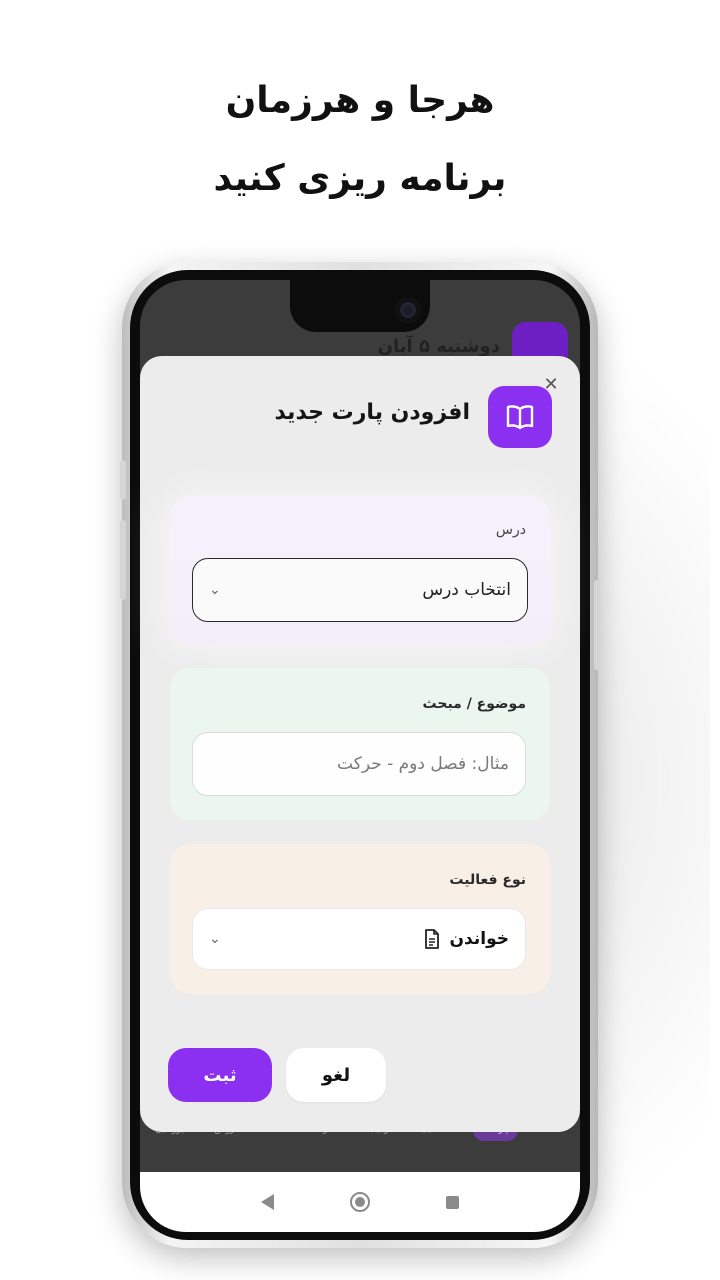  What do you see at coordinates (372, 412) in the screenshot?
I see `modal-title: افزودن پارت جدید` at bounding box center [372, 412].